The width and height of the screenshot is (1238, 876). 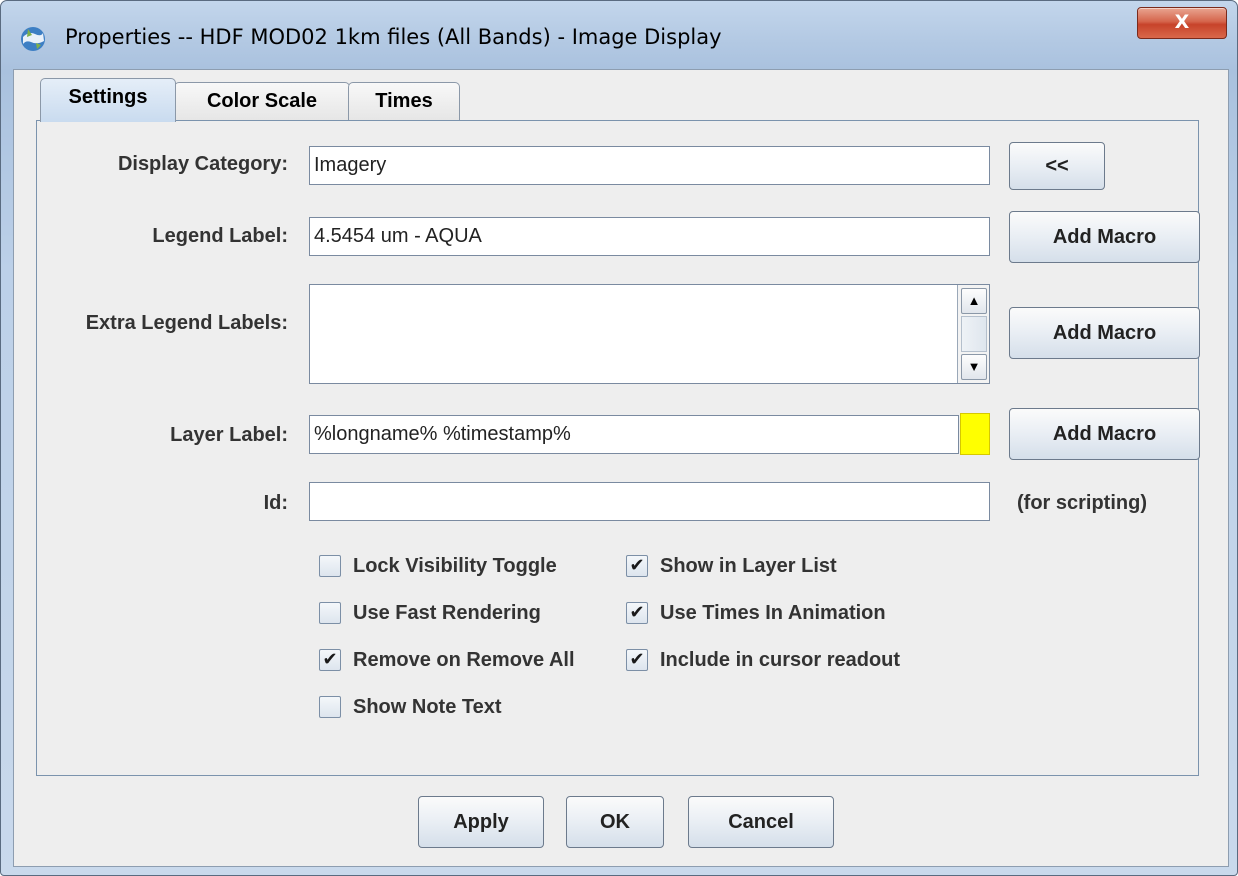 I want to click on app-icon, so click(x=33, y=39).